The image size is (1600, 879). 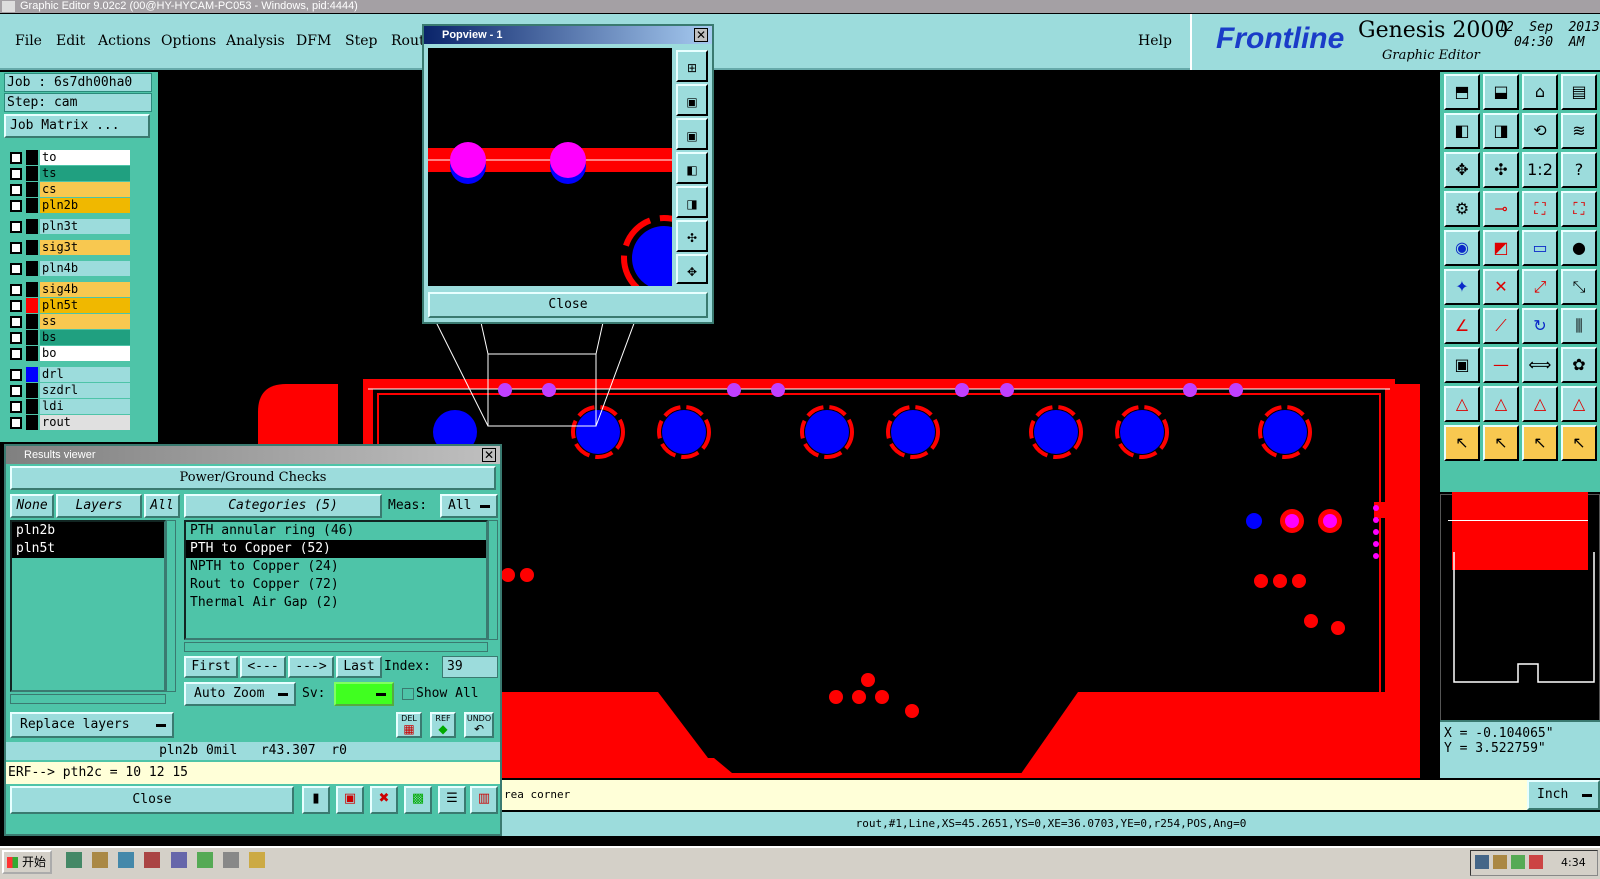 What do you see at coordinates (69, 422) in the screenshot?
I see `layer-row-rout: rout` at bounding box center [69, 422].